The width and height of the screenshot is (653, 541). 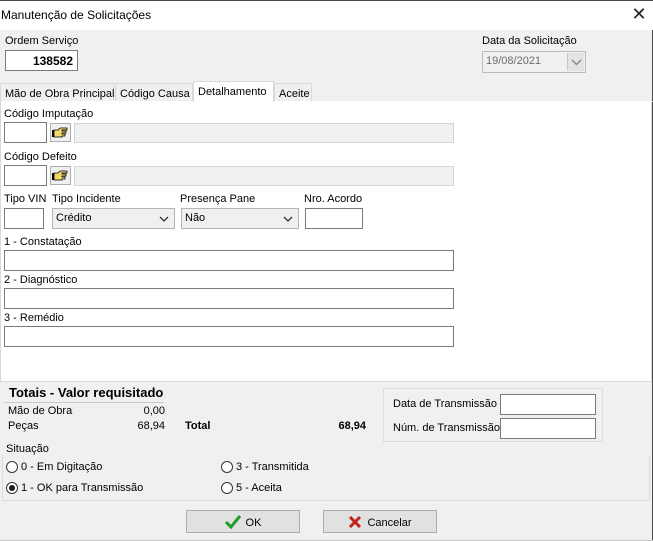 I want to click on defeito-lookup-button, so click(x=60, y=175).